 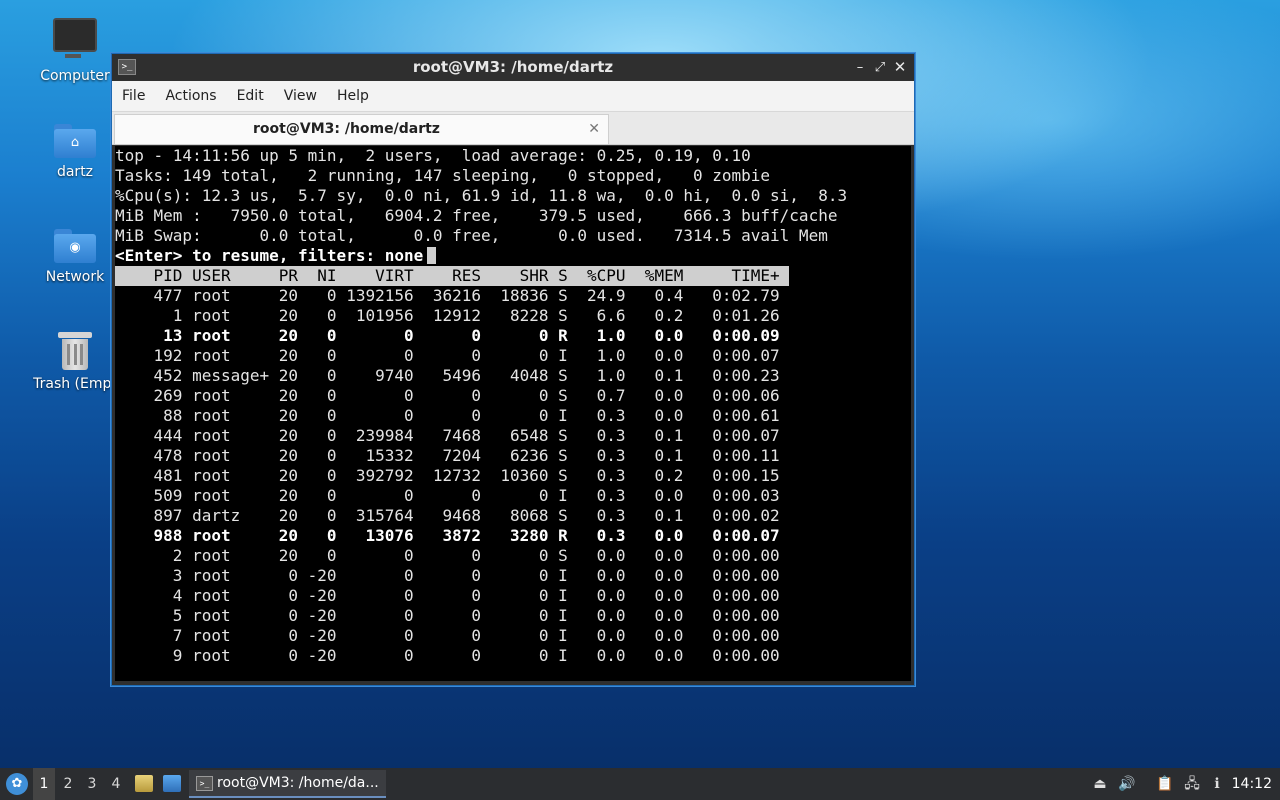 What do you see at coordinates (447, 395) in the screenshot?
I see `process-row: 269 root 20 0 0 0 0 S 0.7 0.0 0:00.06` at bounding box center [447, 395].